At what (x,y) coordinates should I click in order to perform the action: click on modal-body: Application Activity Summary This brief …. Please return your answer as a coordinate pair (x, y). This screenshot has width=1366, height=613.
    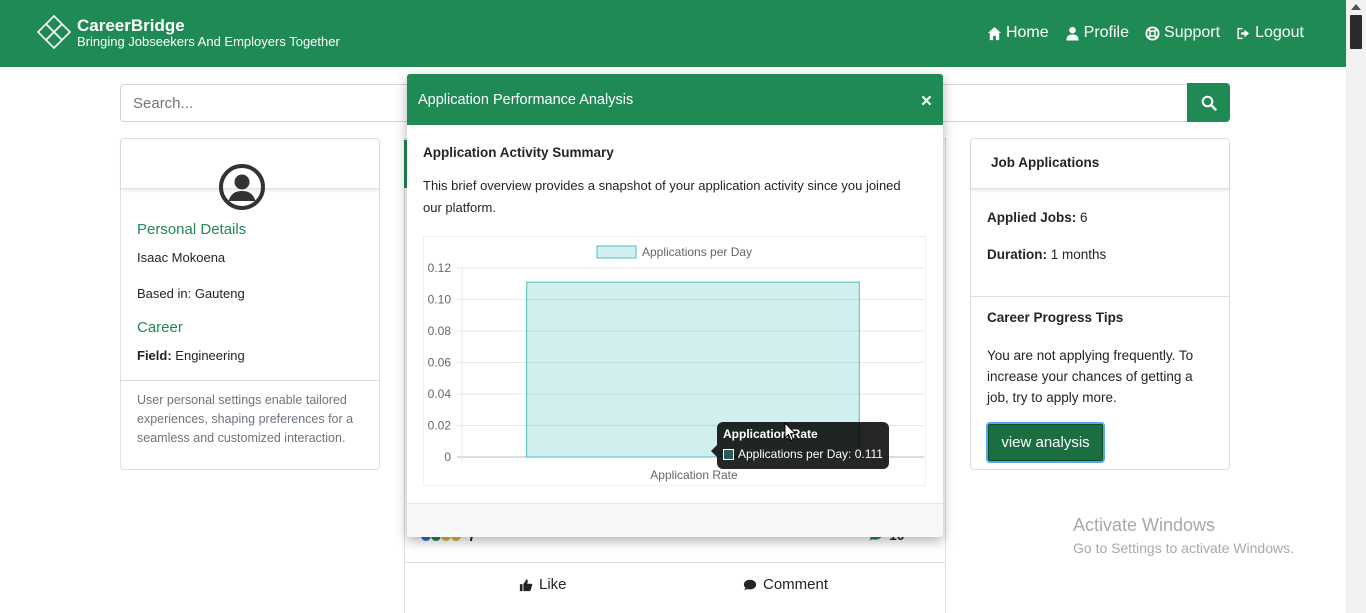
    Looking at the image, I should click on (675, 182).